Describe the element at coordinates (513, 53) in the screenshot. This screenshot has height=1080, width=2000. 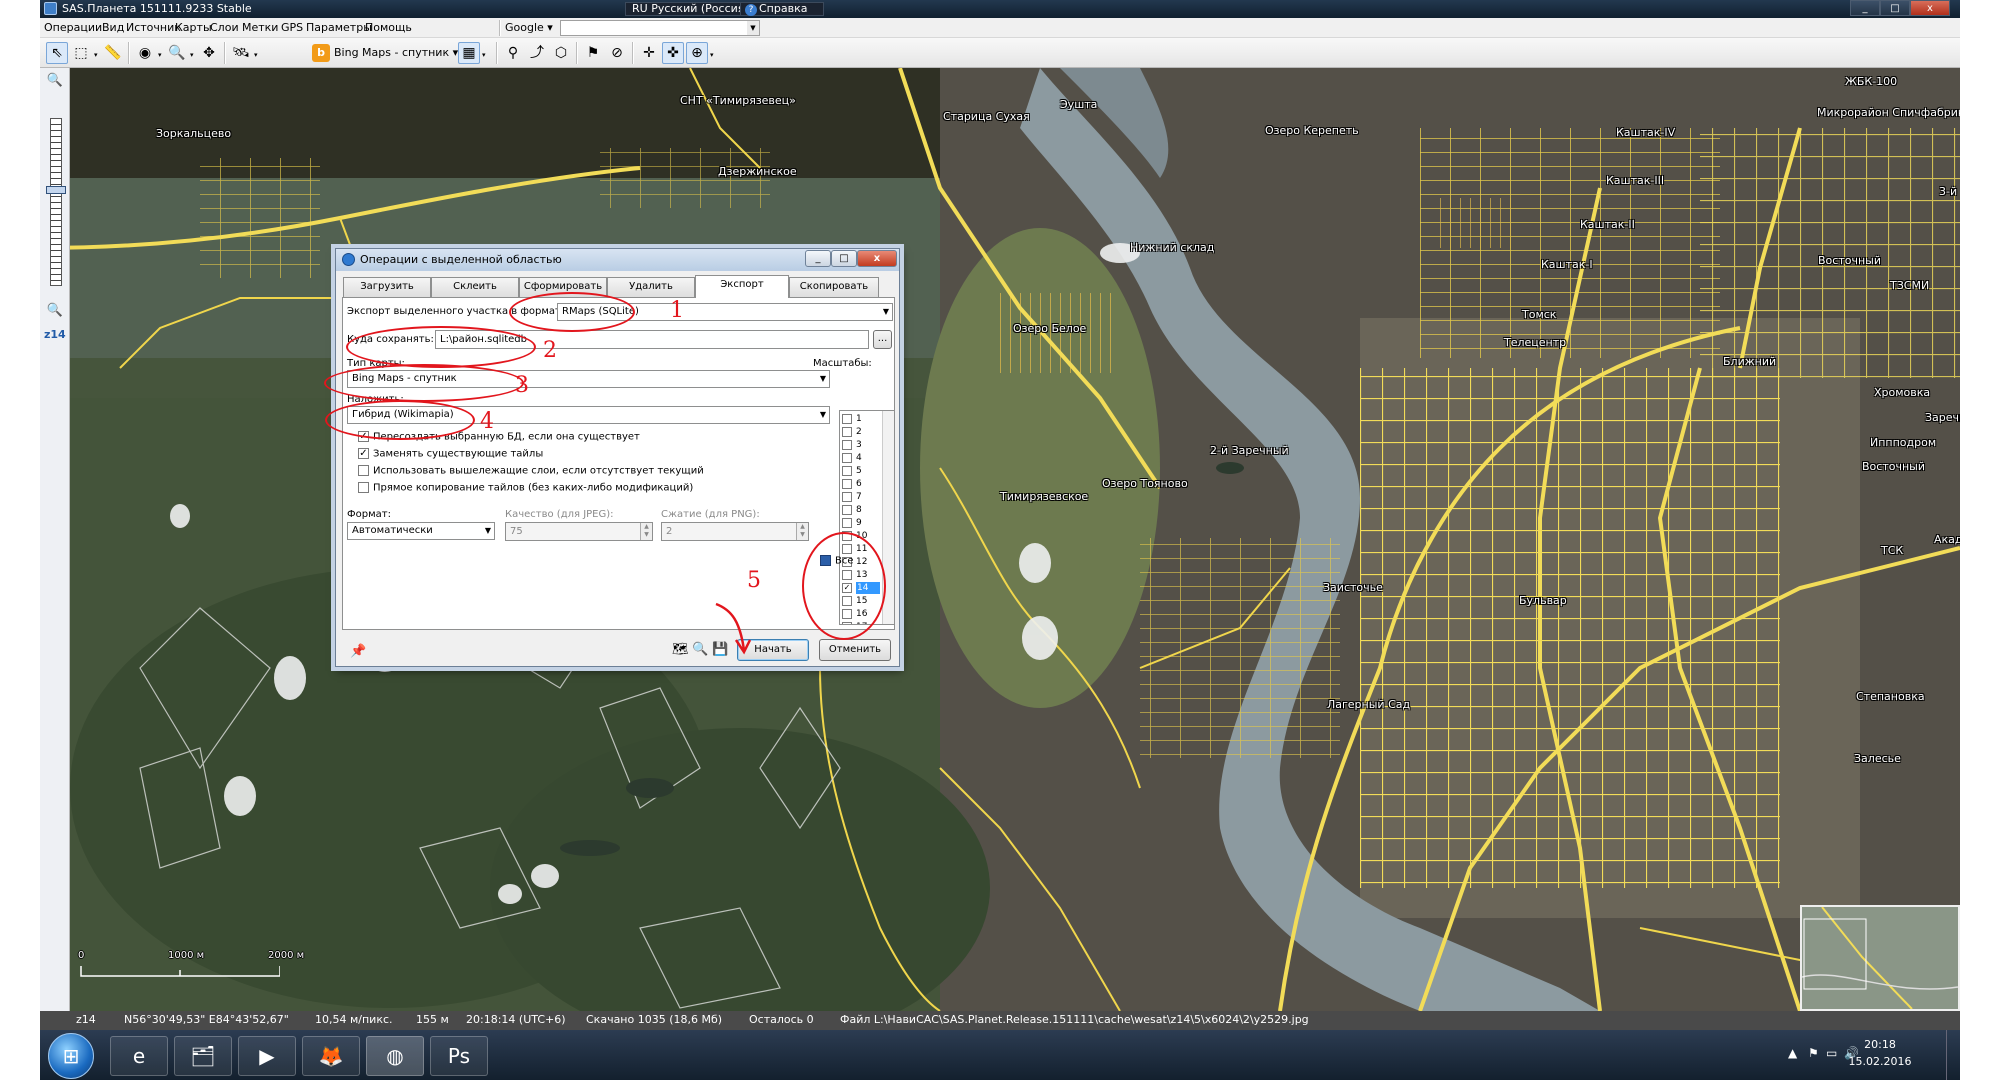
I see `add-placemark-icon: ⚲` at that location.